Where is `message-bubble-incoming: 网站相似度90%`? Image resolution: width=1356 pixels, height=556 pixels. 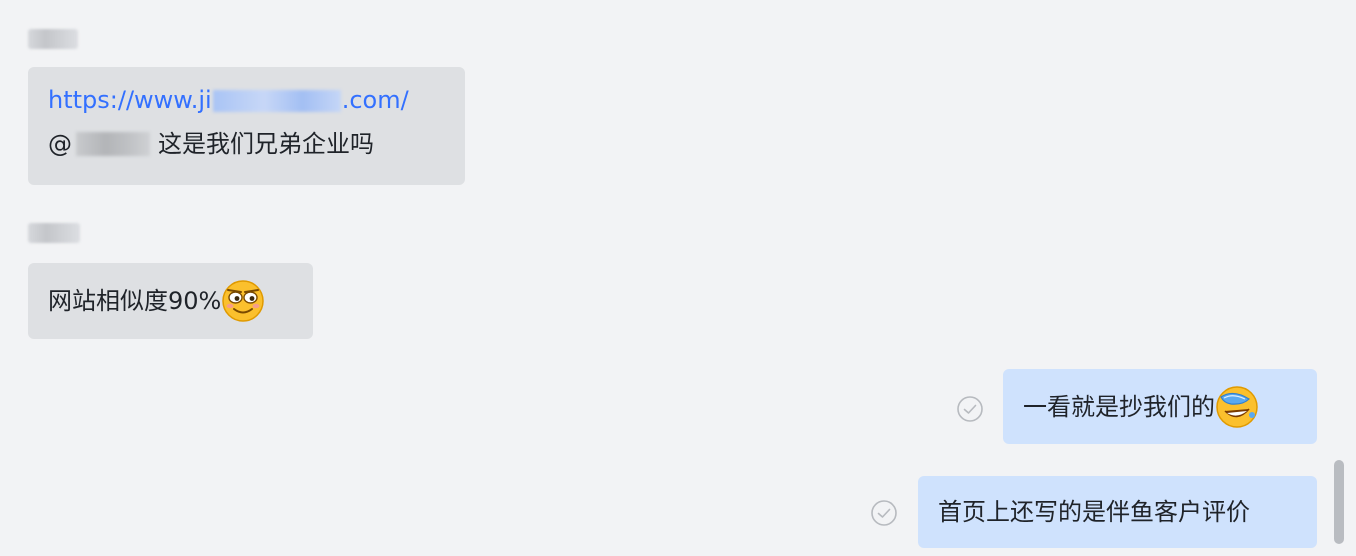 message-bubble-incoming: 网站相似度90% is located at coordinates (170, 301).